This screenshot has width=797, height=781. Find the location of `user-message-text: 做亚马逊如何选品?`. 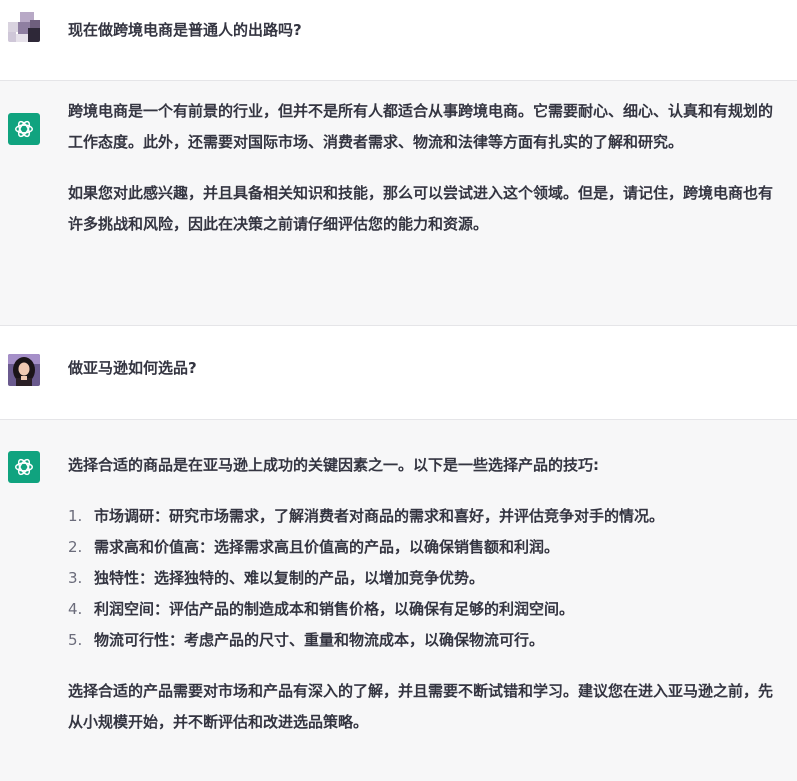

user-message-text: 做亚马逊如何选品? is located at coordinates (427, 368).